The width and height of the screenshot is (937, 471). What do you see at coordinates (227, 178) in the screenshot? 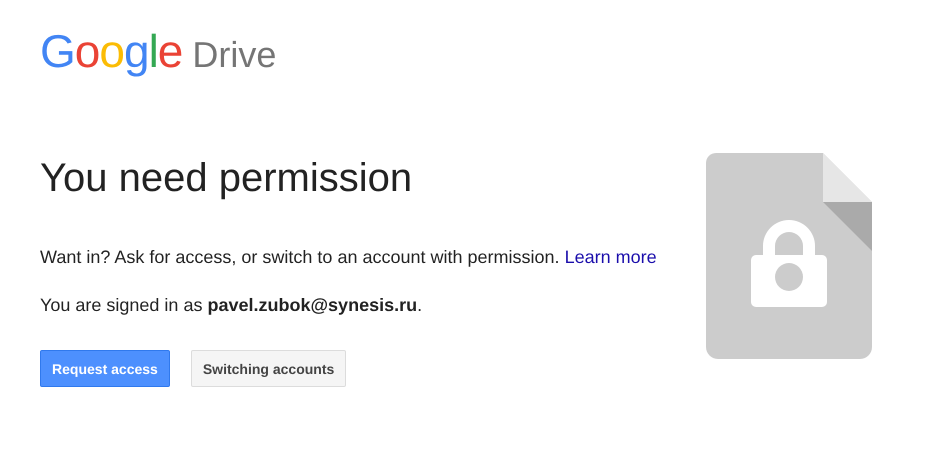
I see `page-heading: You need permission` at bounding box center [227, 178].